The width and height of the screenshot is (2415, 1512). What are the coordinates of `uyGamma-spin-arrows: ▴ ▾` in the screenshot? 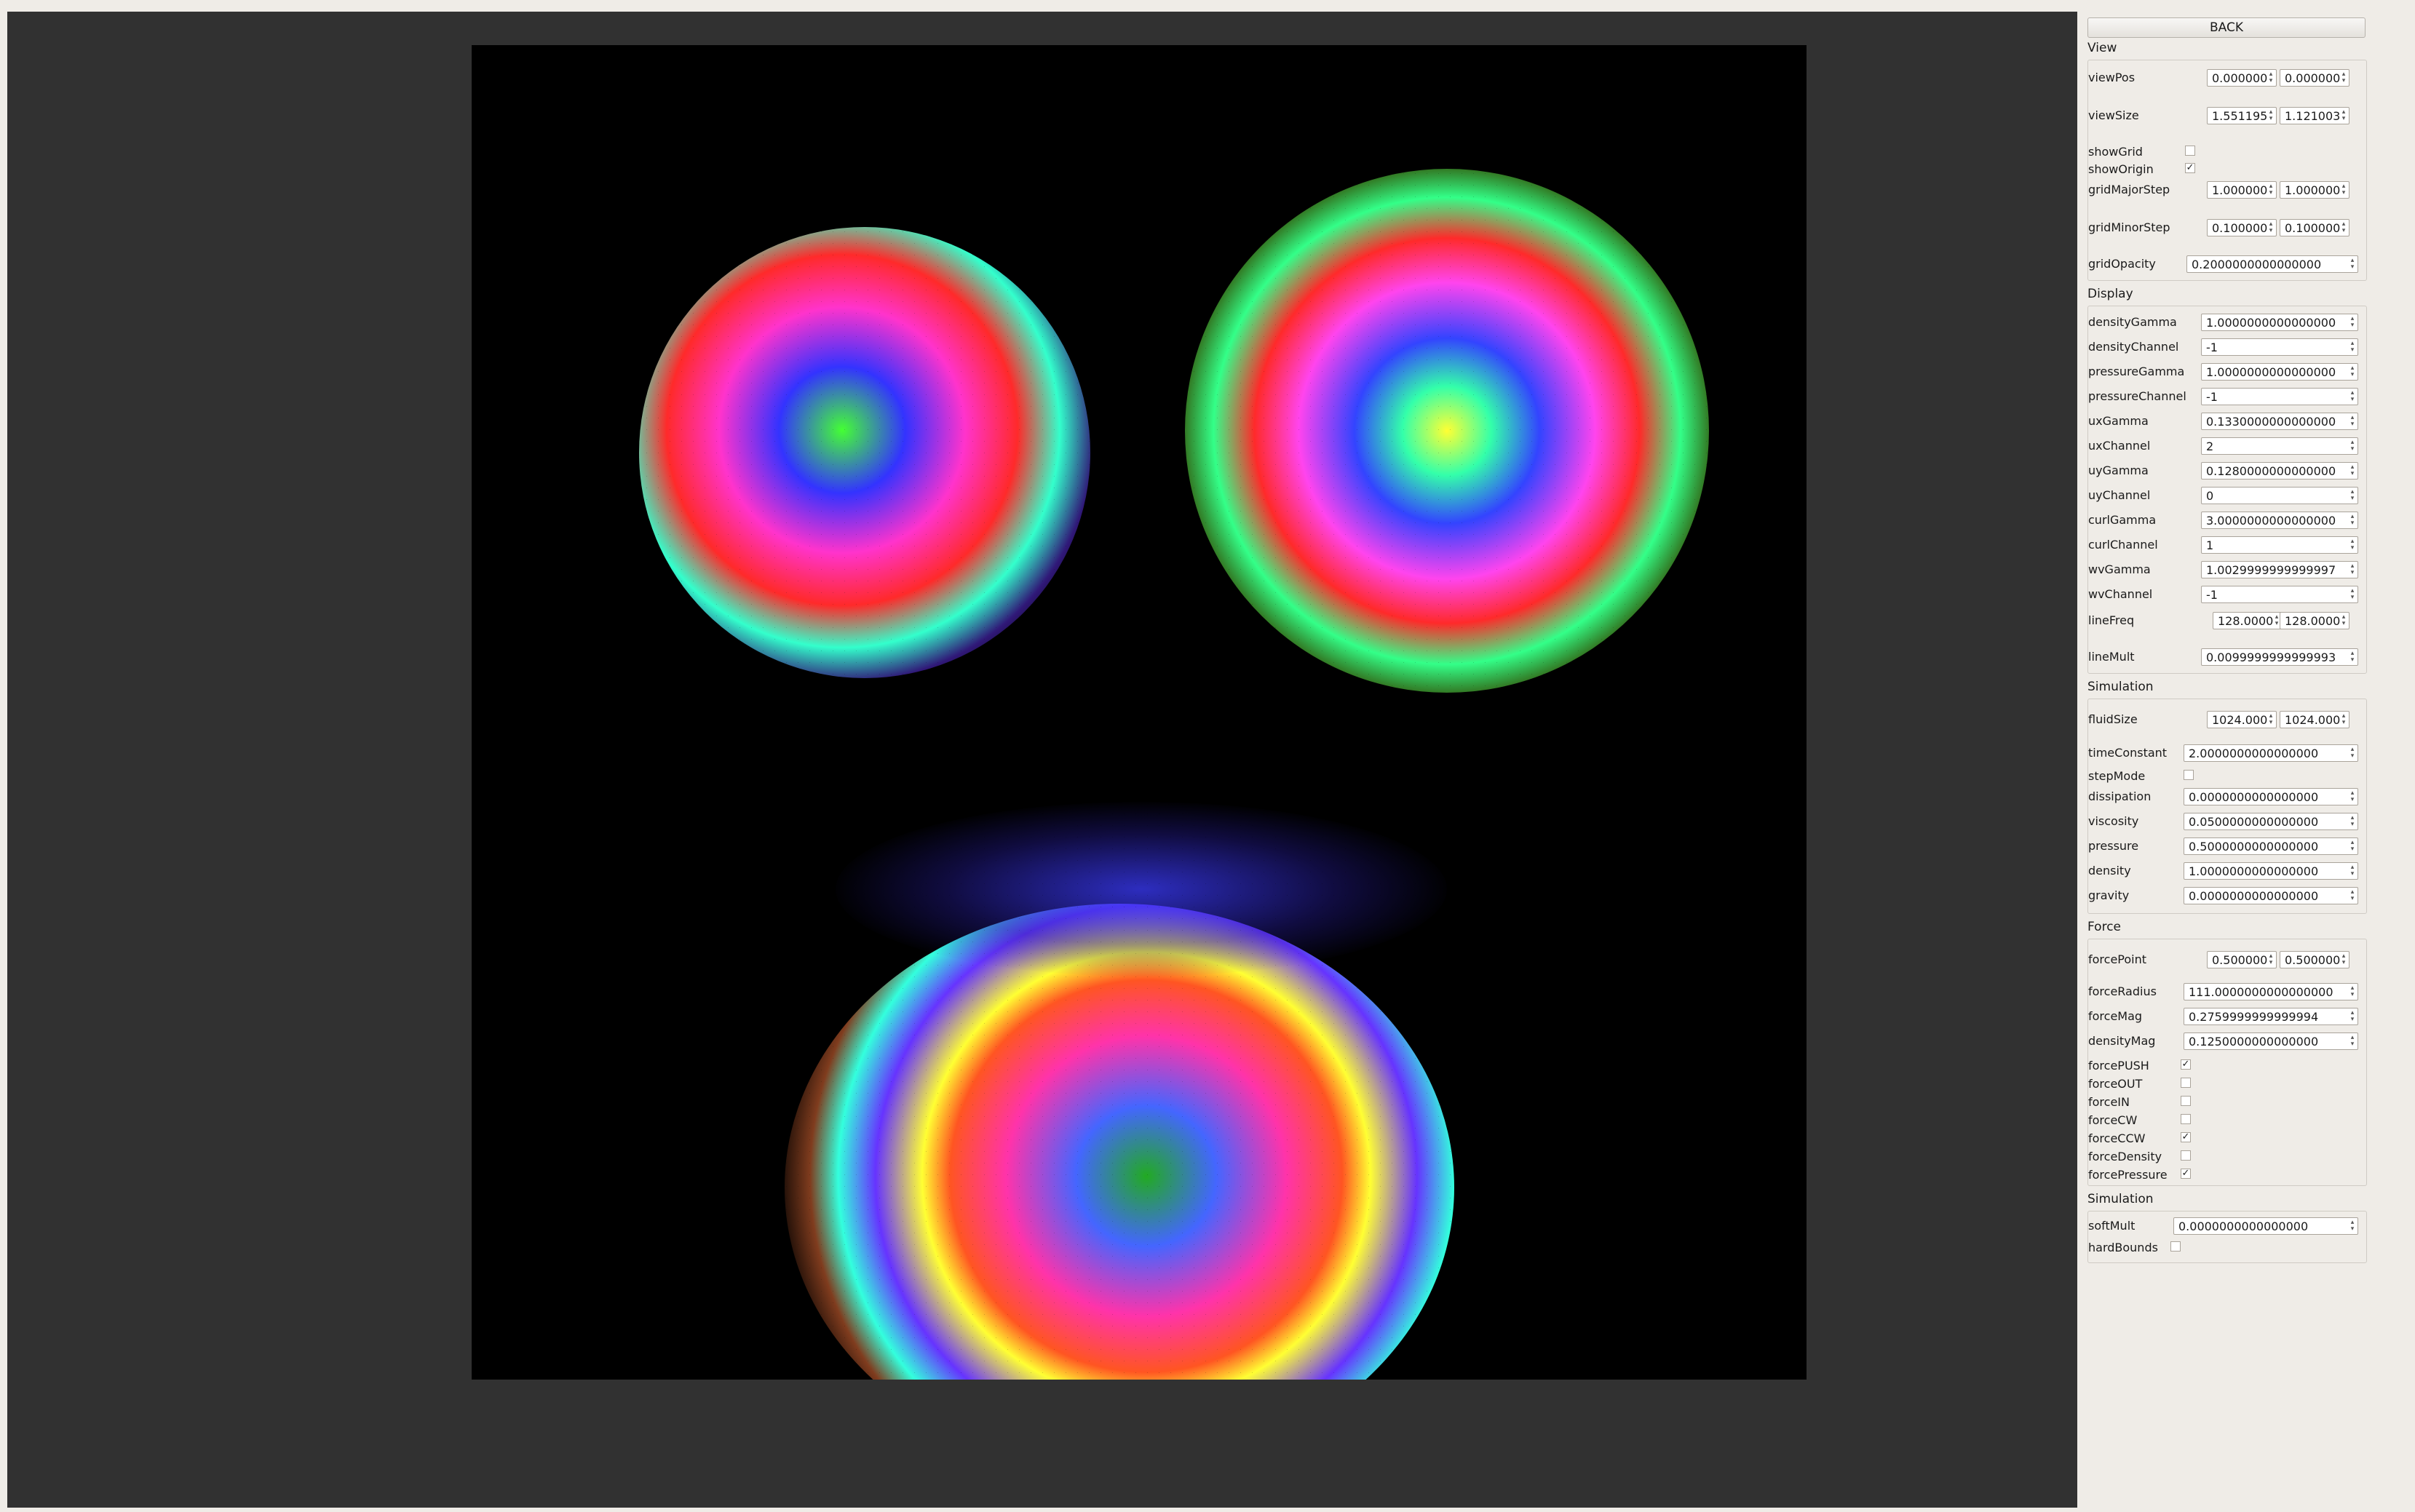 It's located at (2352, 470).